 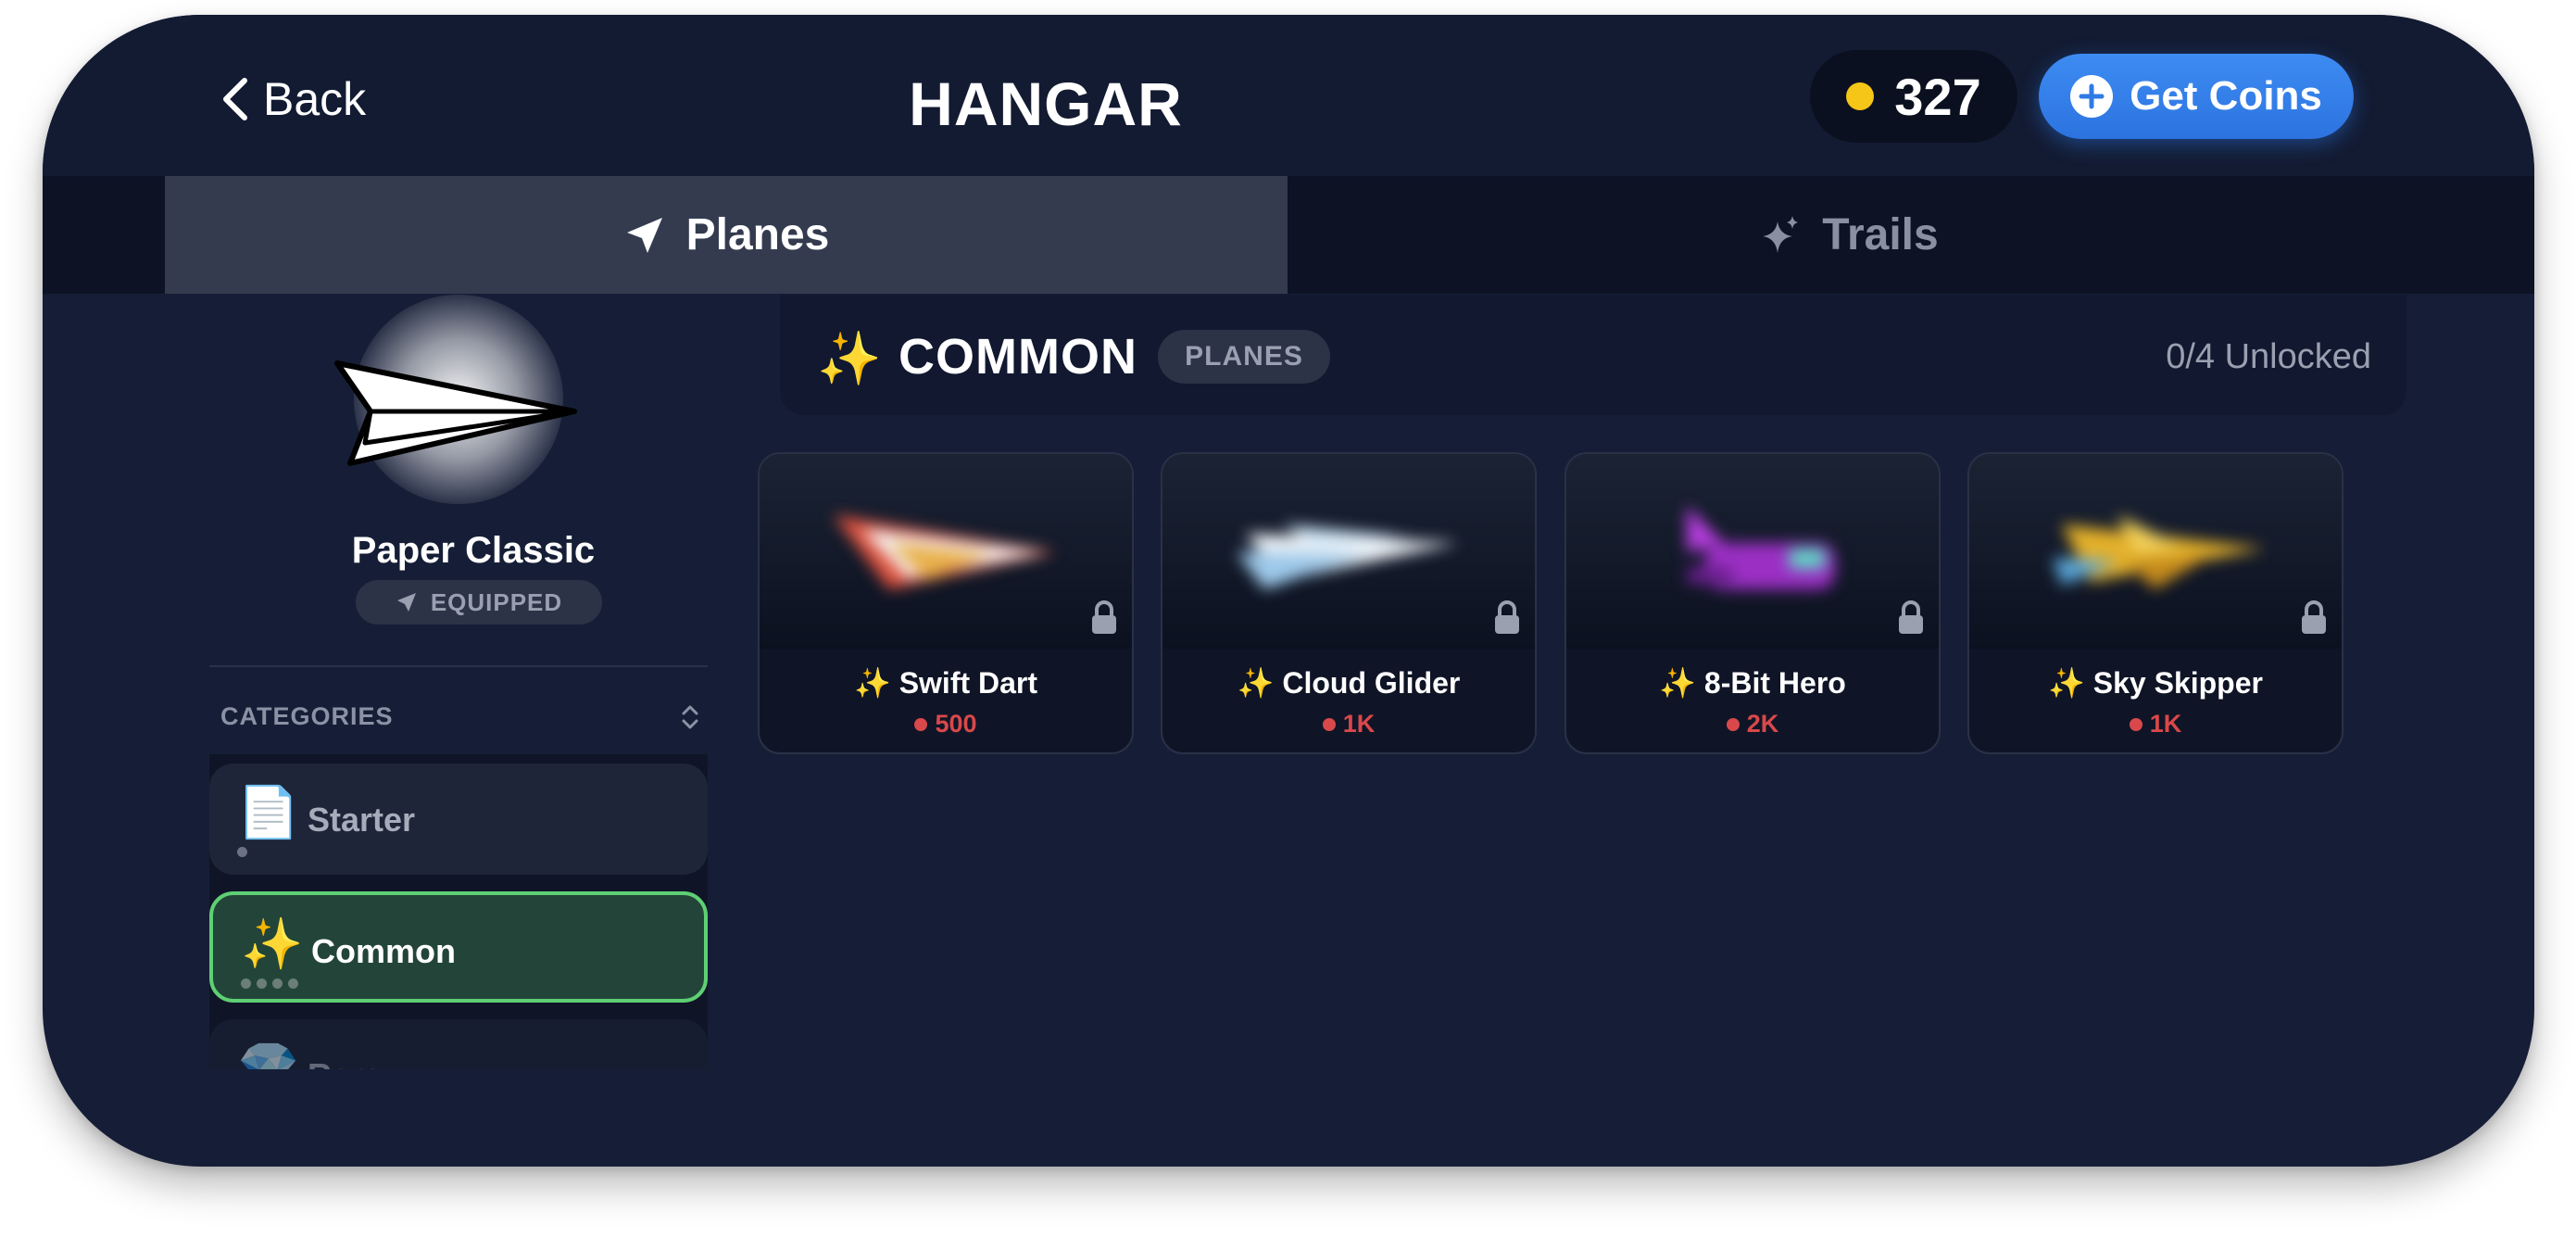 I want to click on equipped-badge: EQUIPPED, so click(x=479, y=602).